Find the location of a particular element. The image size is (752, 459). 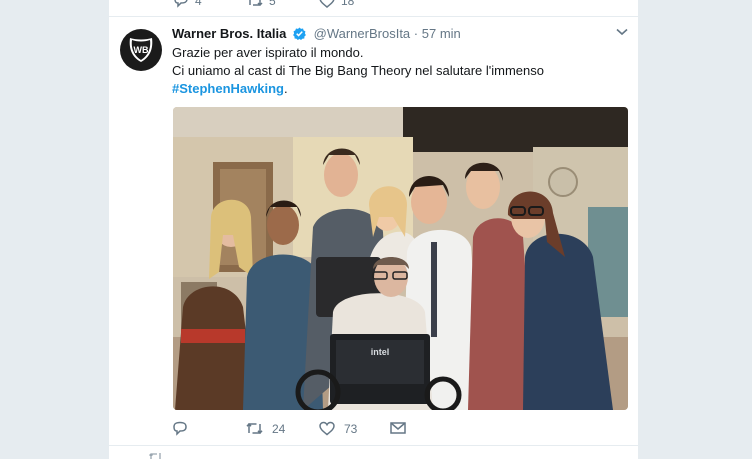

avatar: WB is located at coordinates (141, 50).